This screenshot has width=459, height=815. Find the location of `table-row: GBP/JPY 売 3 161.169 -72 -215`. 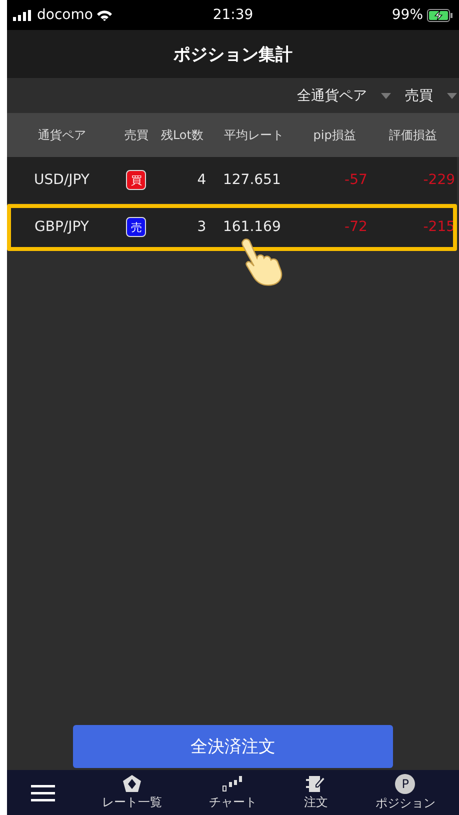

table-row: GBP/JPY 売 3 161.169 -72 -215 is located at coordinates (232, 227).